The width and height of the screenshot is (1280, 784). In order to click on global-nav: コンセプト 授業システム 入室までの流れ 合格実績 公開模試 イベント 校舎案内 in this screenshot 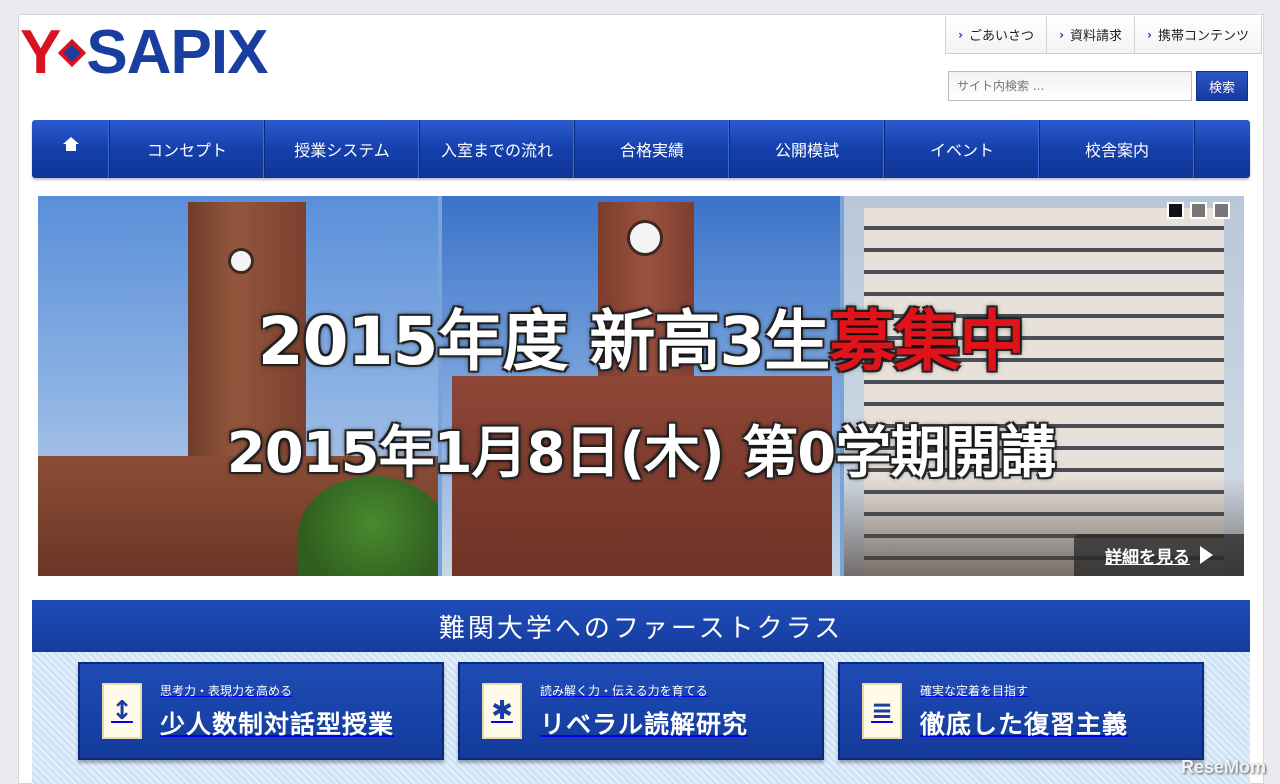, I will do `click(641, 149)`.